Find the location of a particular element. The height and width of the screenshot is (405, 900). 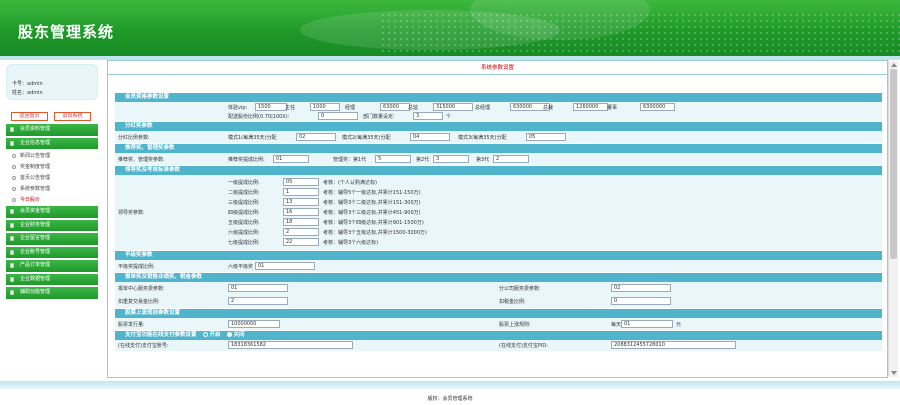

level-label: 经理 is located at coordinates (350, 108).